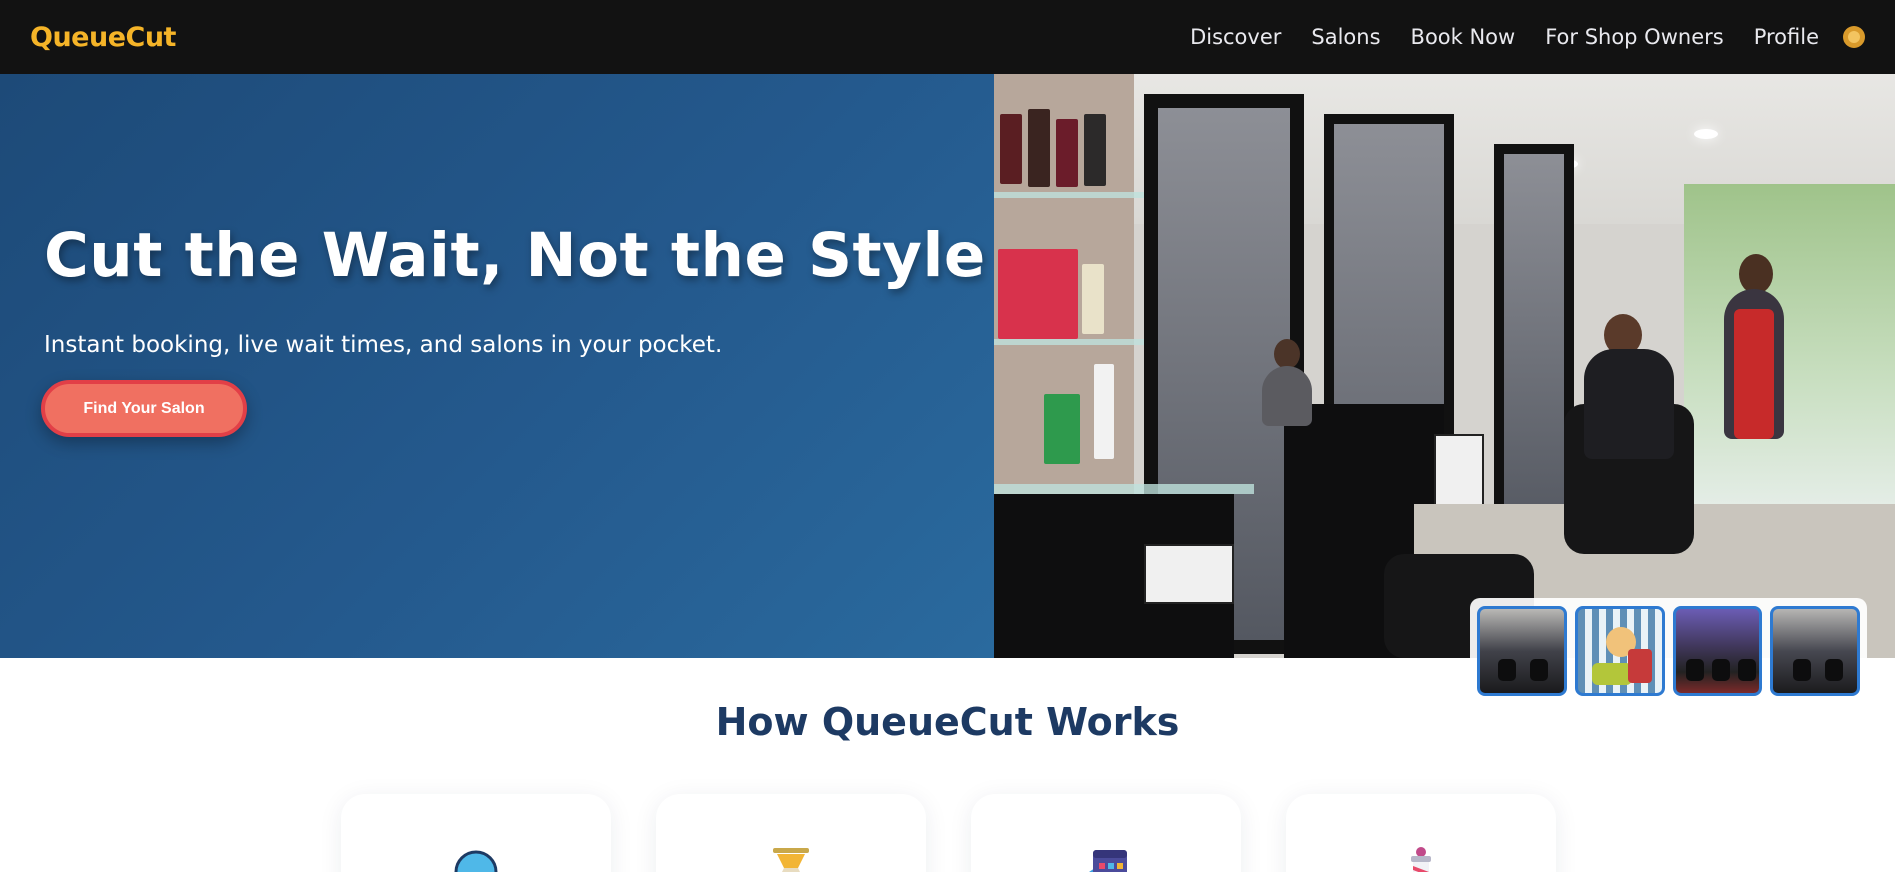 The height and width of the screenshot is (872, 1895). I want to click on calendar-icon, so click(1108, 861).